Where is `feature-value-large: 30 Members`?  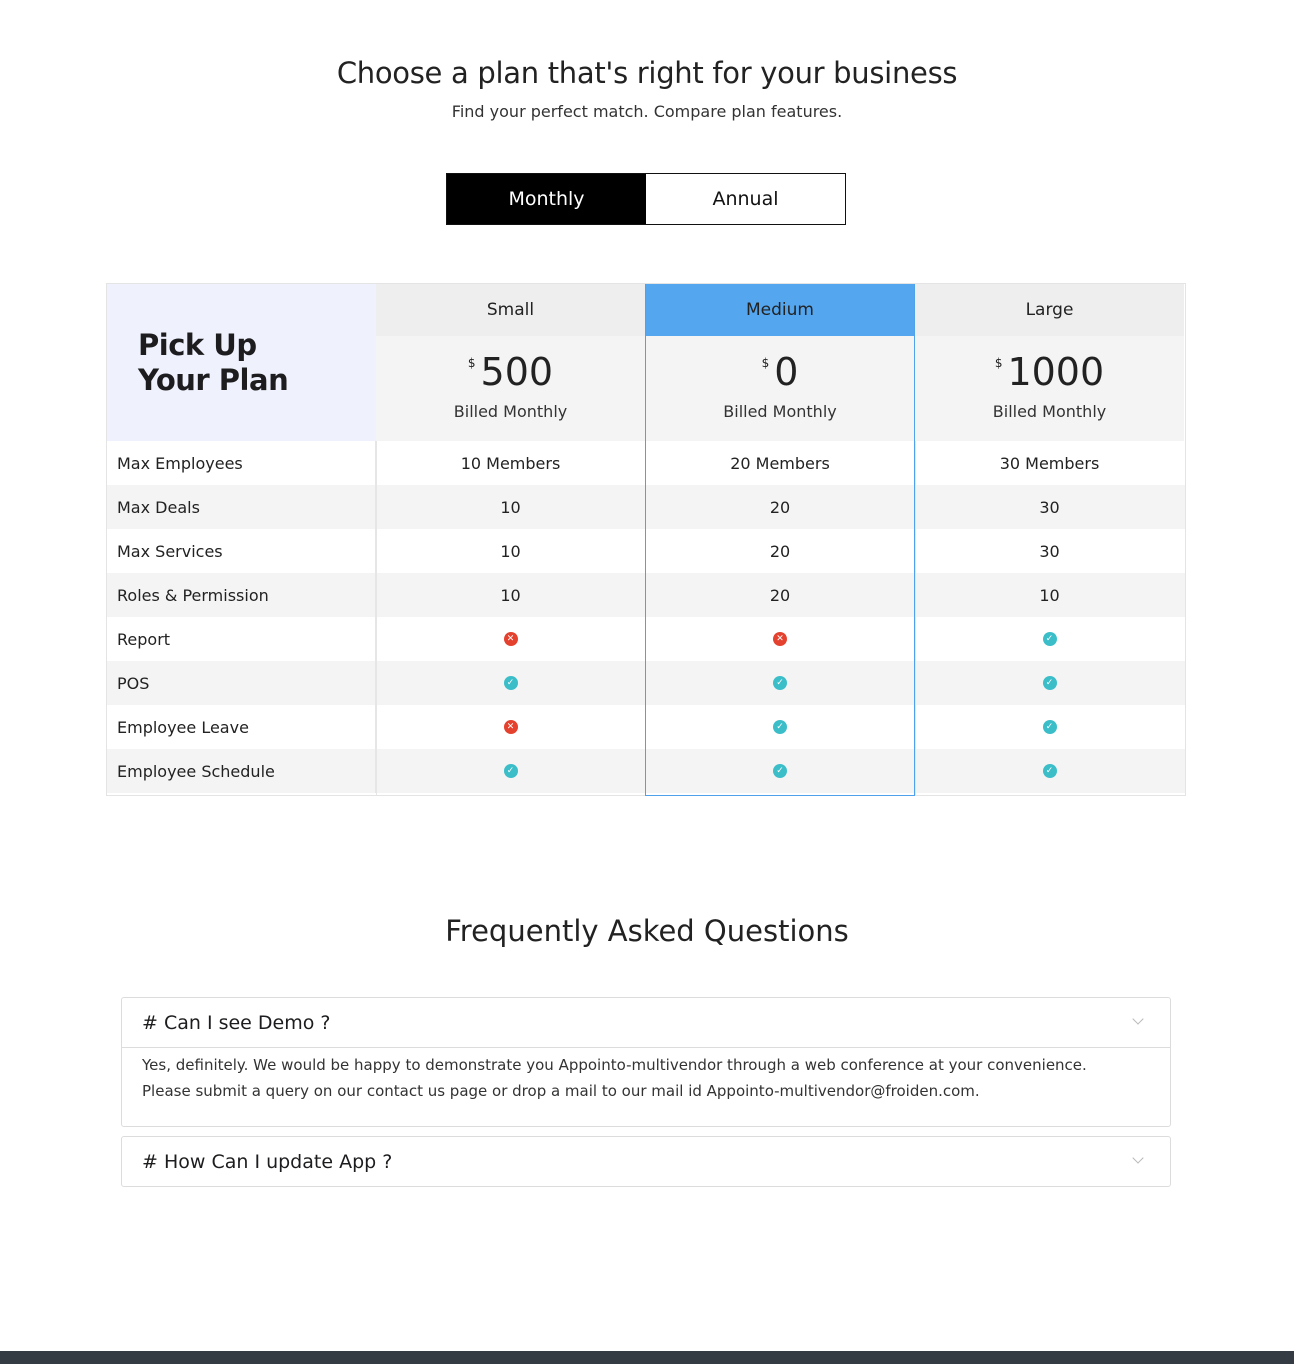
feature-value-large: 30 Members is located at coordinates (1049, 463).